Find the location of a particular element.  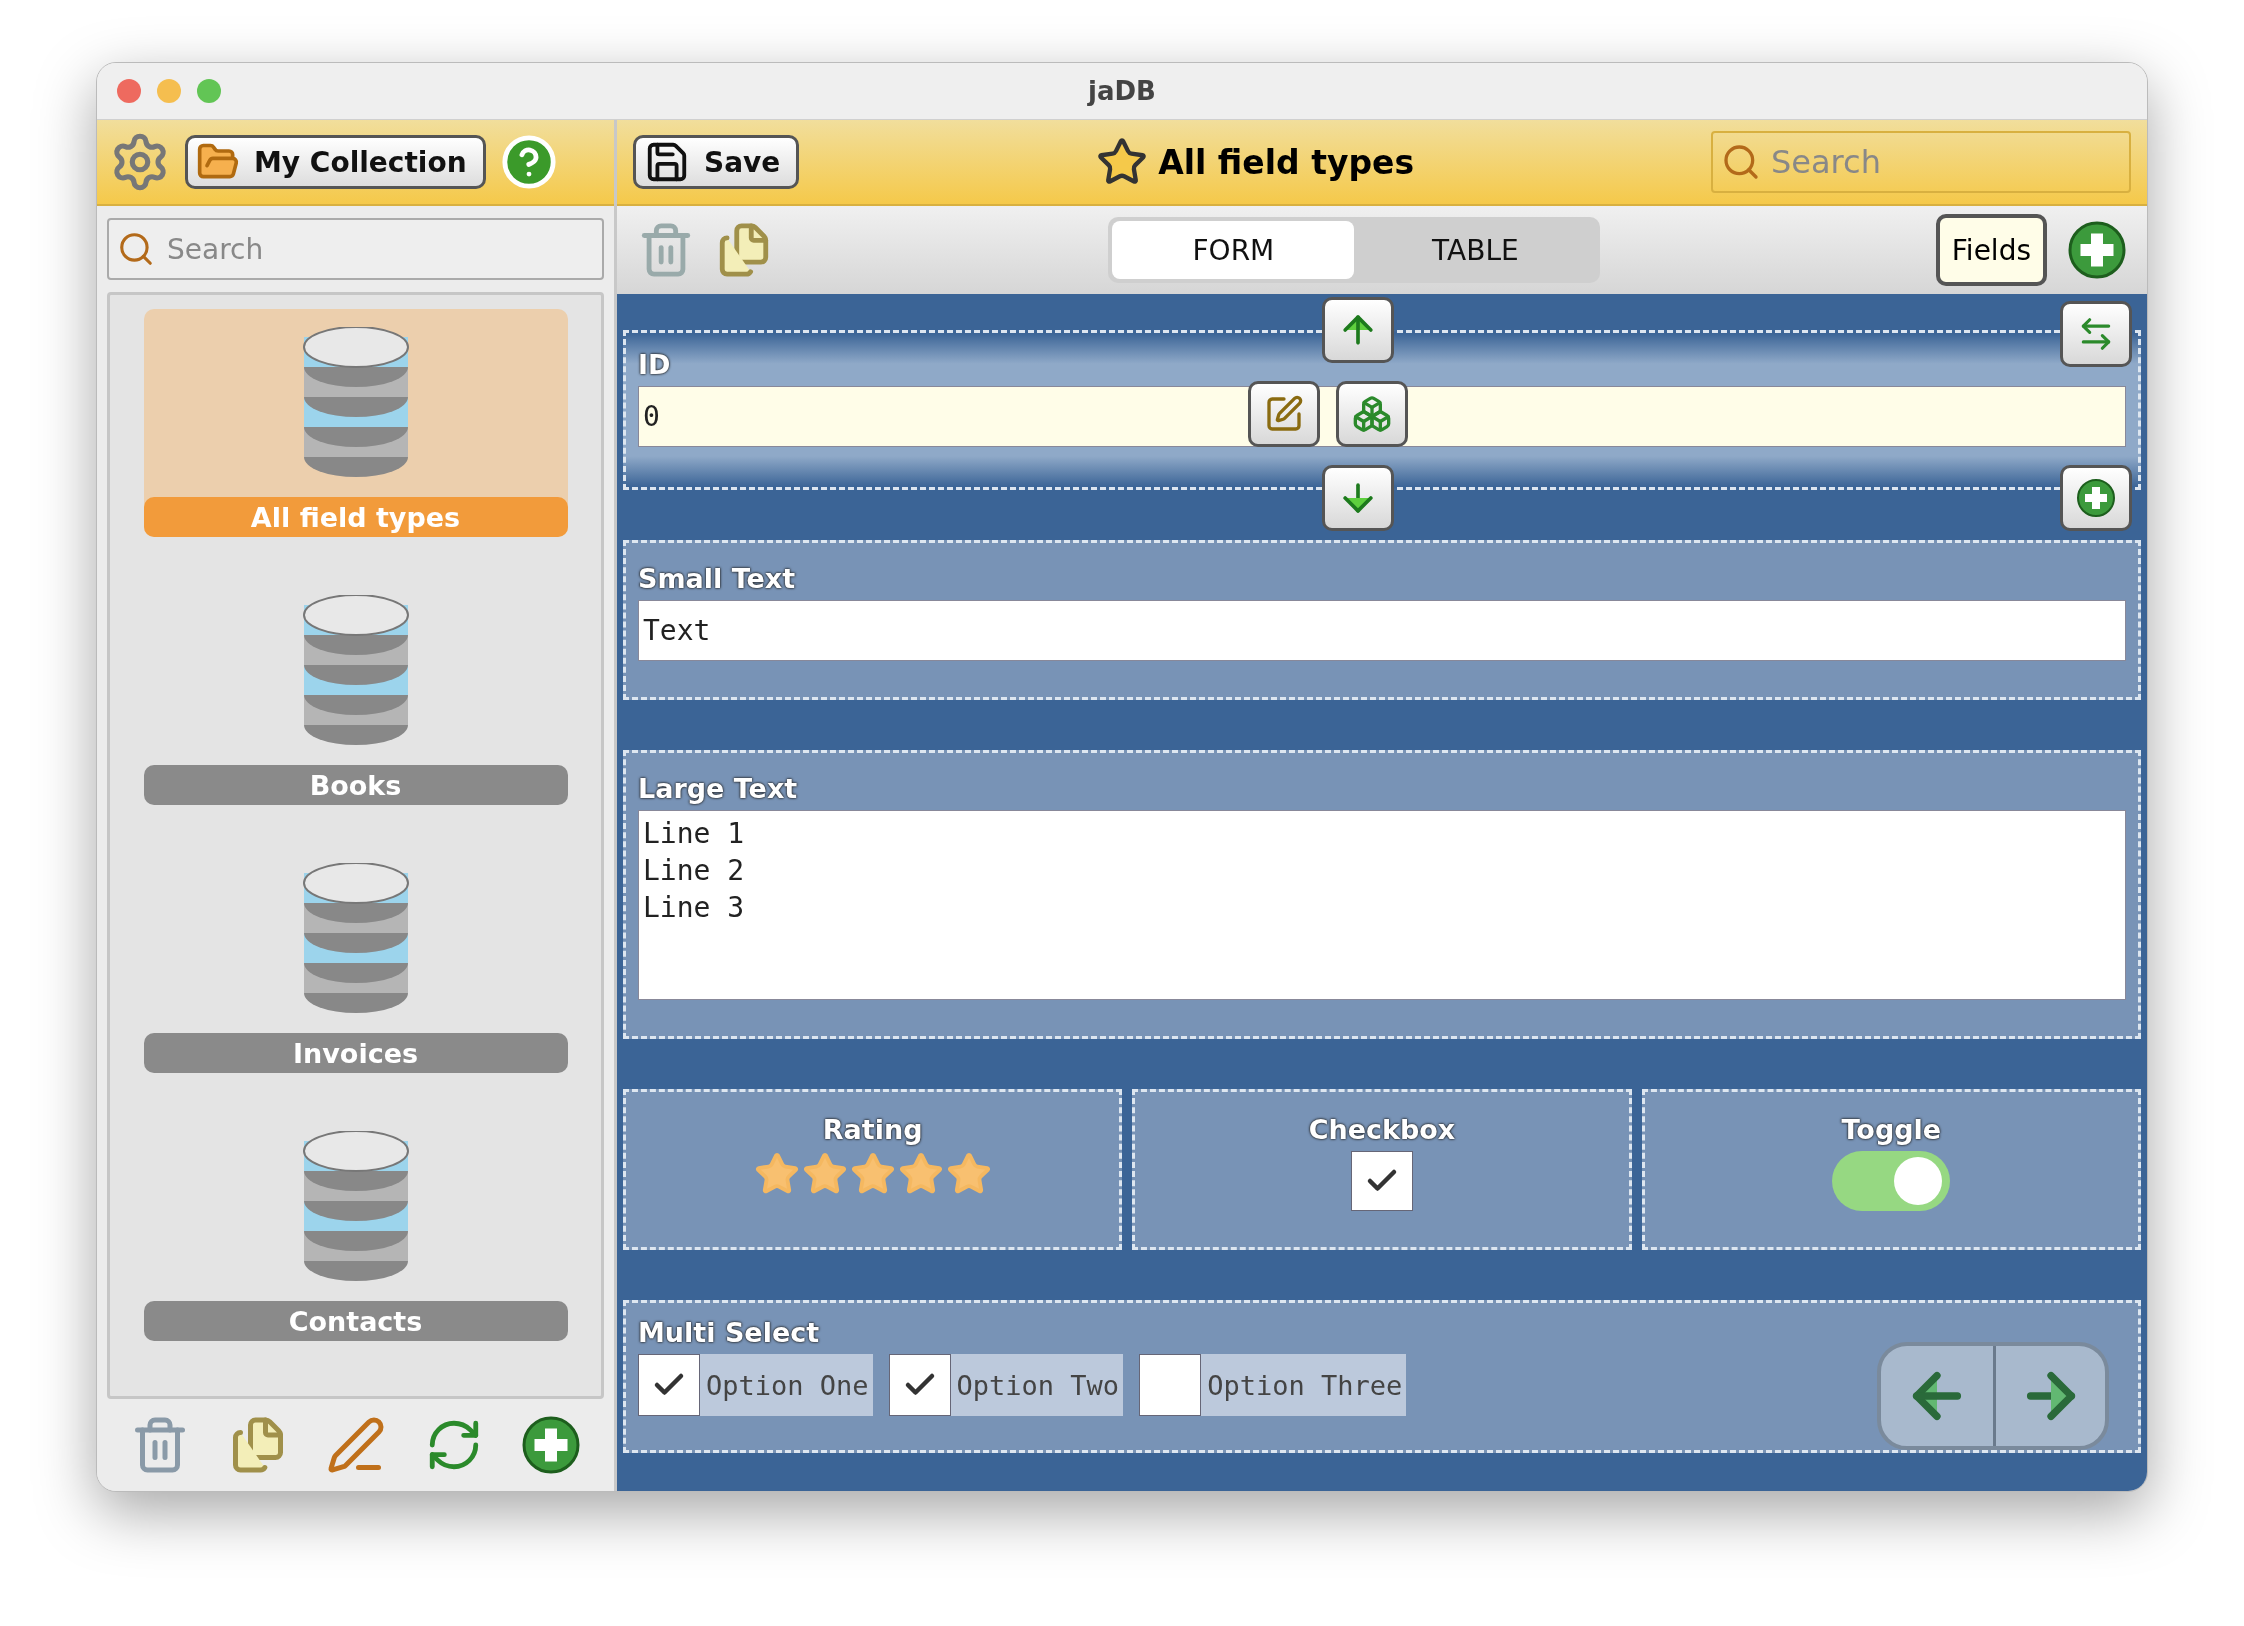

window-title: jaDB is located at coordinates (1122, 91).